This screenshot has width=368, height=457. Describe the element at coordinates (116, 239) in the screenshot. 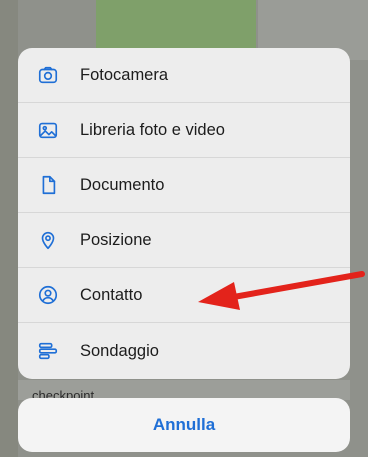

I see `action-location-label: Posizione` at that location.